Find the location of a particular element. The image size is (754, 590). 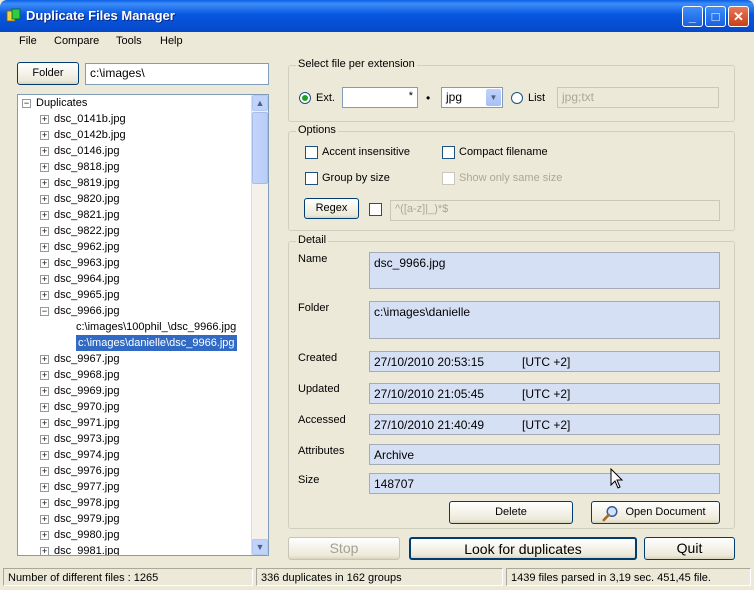

menu-tools: Tools is located at coordinates (129, 41).